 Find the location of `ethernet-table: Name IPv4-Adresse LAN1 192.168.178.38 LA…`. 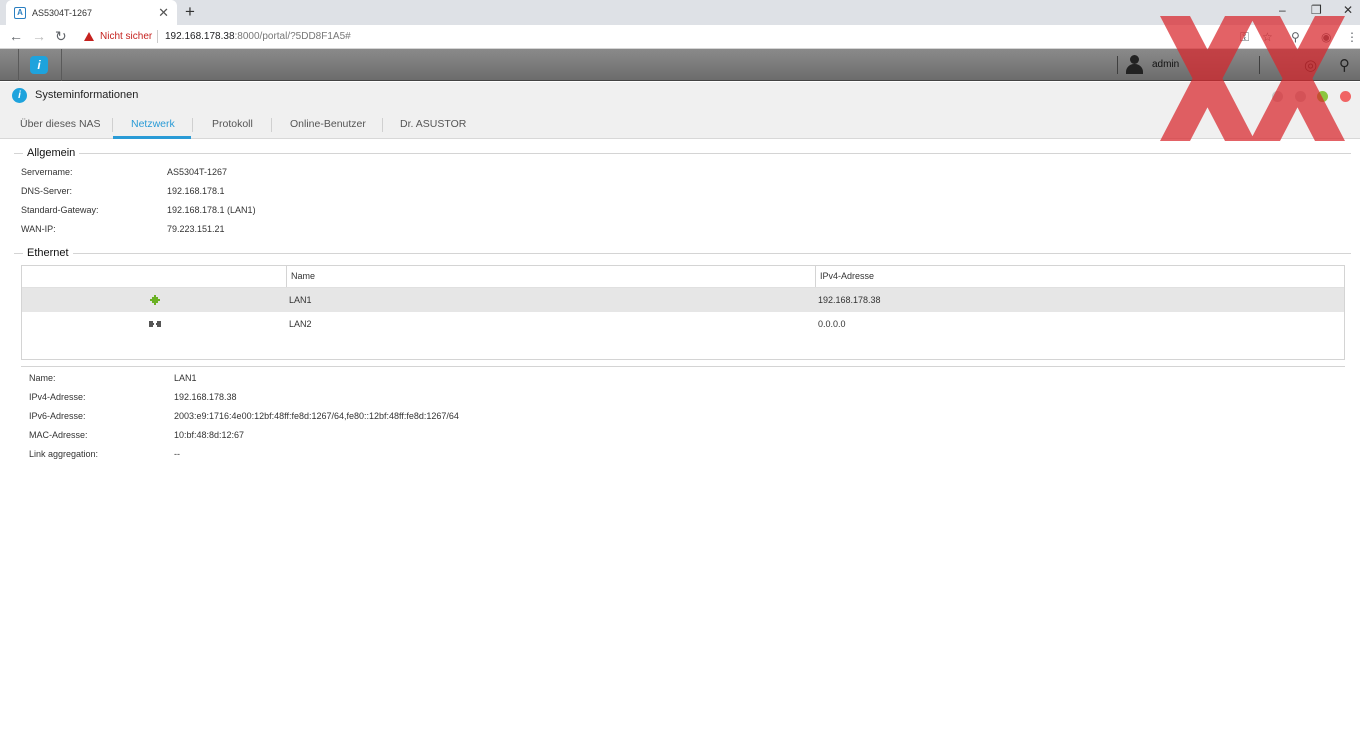

ethernet-table: Name IPv4-Adresse LAN1 192.168.178.38 LA… is located at coordinates (683, 312).